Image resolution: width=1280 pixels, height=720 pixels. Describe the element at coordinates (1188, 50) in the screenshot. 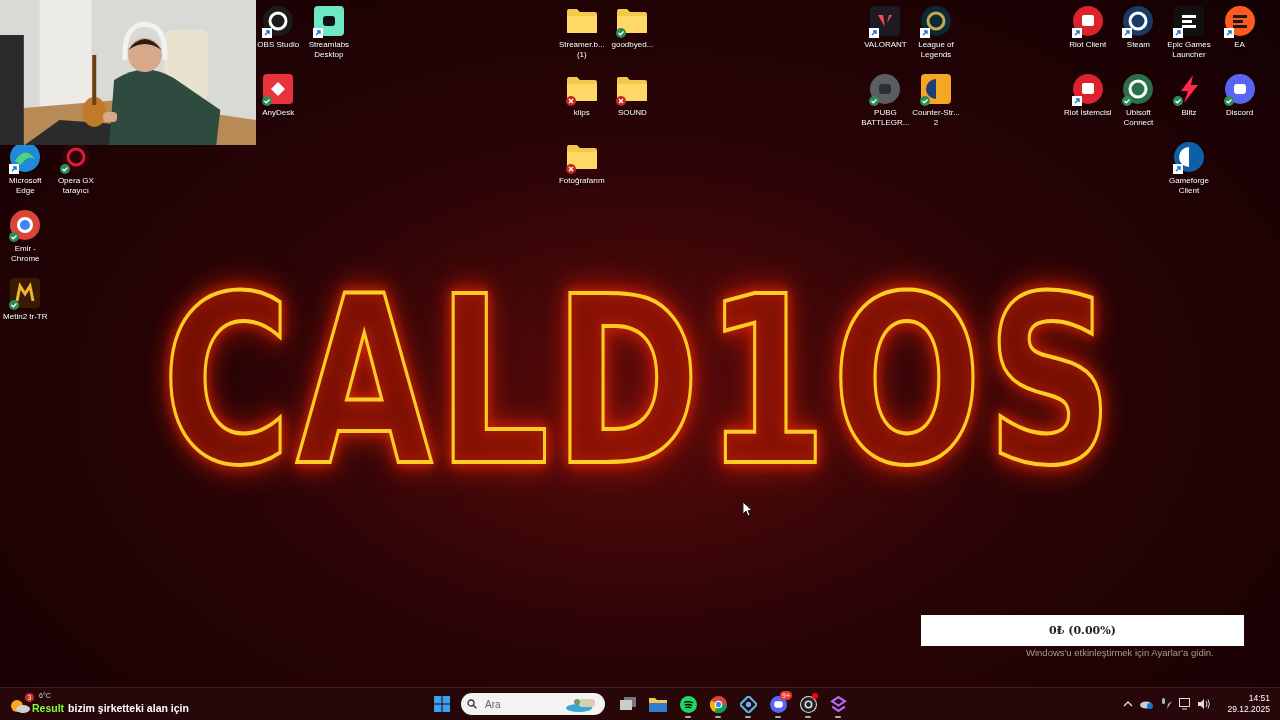

I see `icon-label: Epic Games Launcher` at that location.